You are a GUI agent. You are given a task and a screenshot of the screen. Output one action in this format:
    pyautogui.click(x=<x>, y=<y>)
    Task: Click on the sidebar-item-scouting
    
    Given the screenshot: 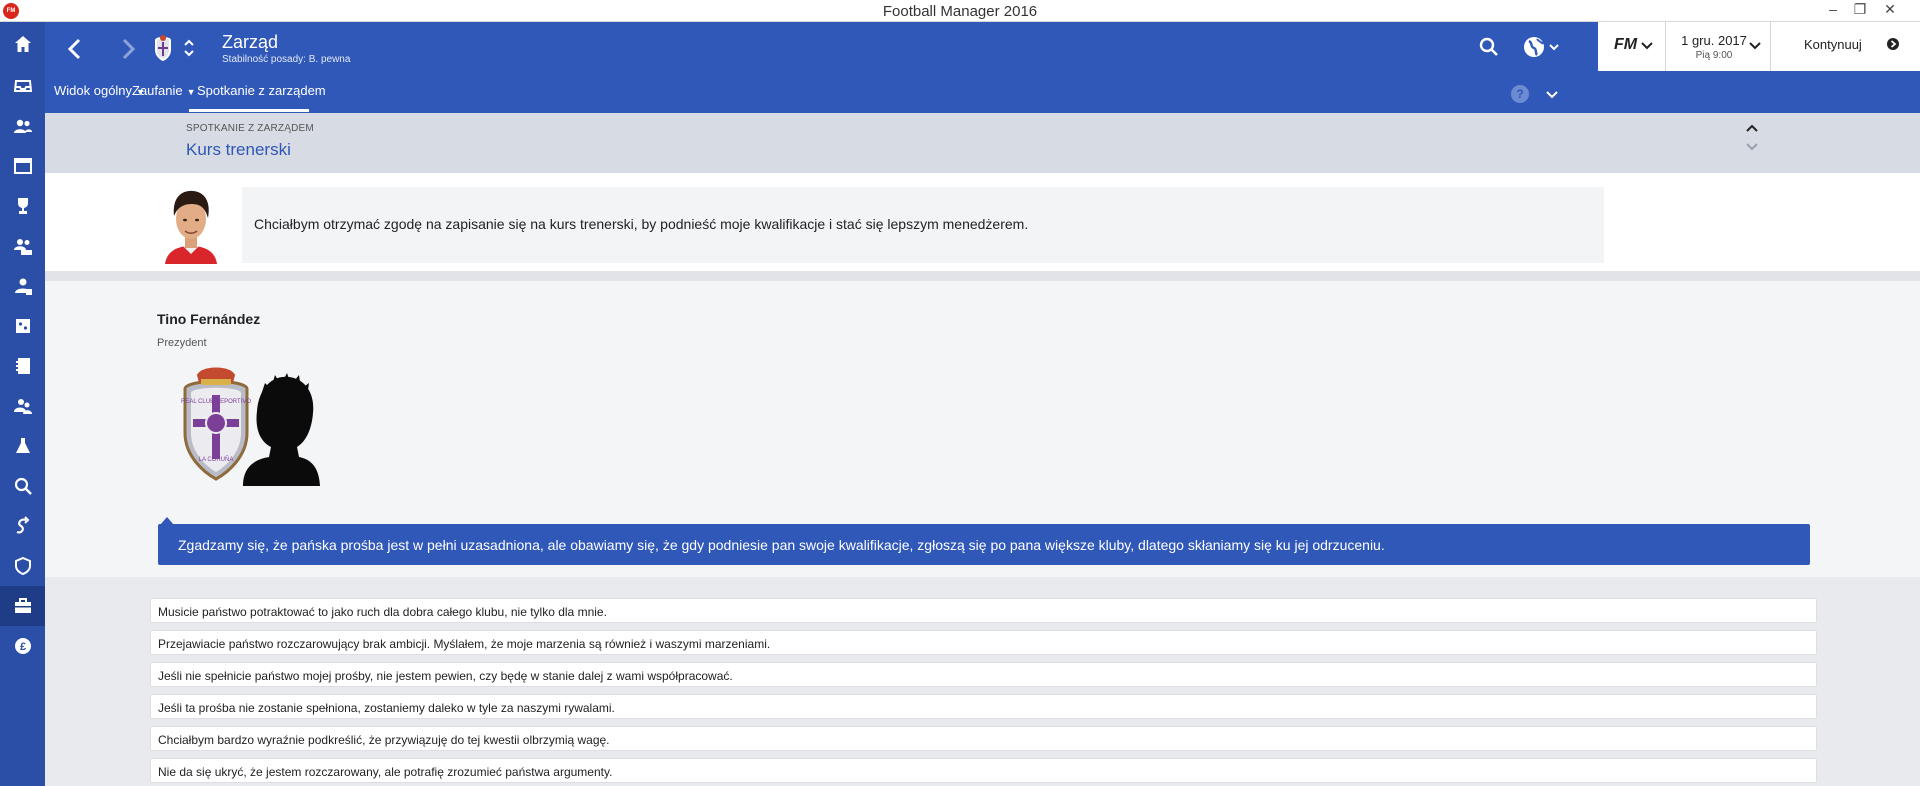 What is the action you would take?
    pyautogui.click(x=22, y=406)
    